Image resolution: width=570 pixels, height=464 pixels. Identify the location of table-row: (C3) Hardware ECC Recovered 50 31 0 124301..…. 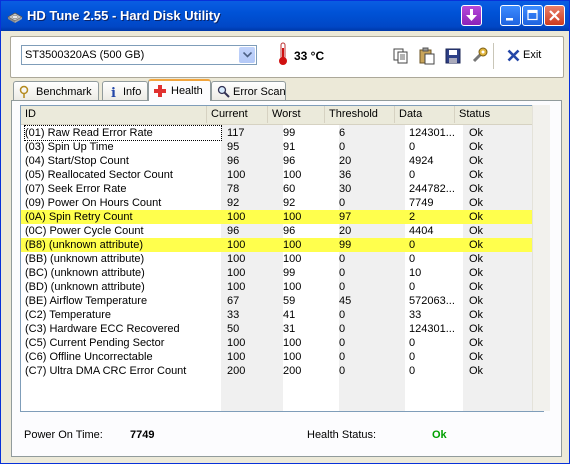
(282, 329).